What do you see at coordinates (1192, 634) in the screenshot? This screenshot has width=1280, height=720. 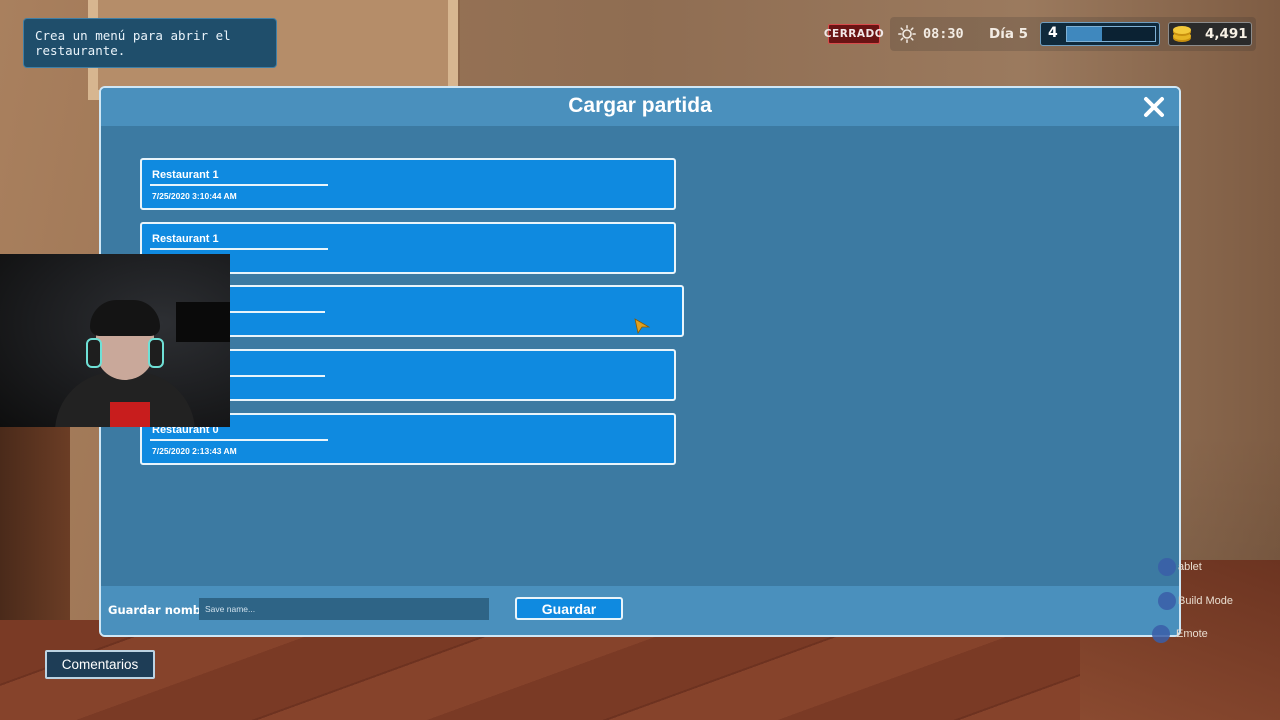 I see `hint-emote: Emote` at bounding box center [1192, 634].